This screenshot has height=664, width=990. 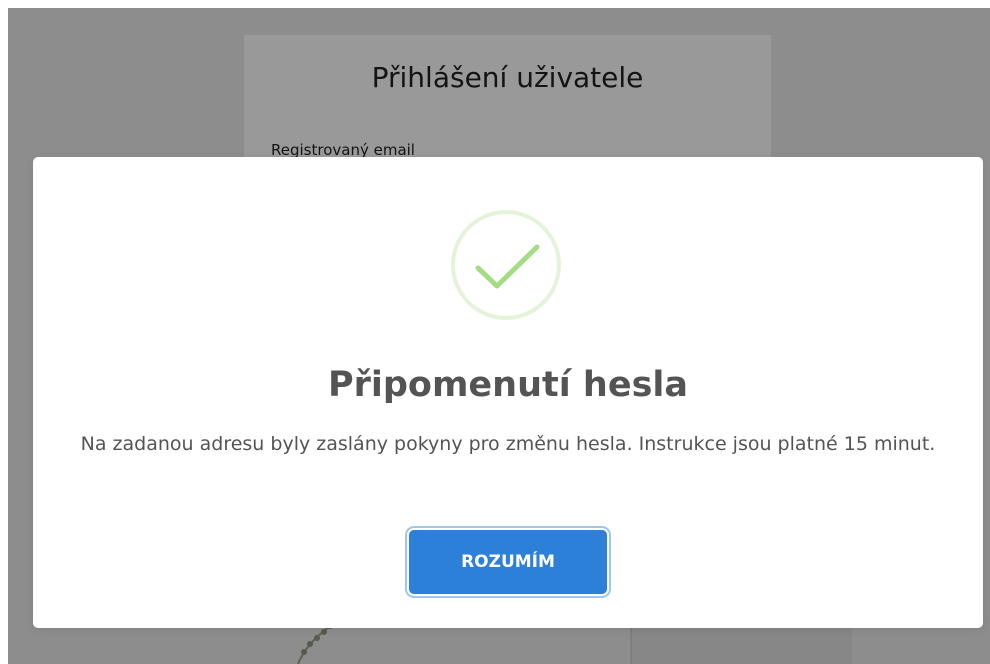 What do you see at coordinates (495, 4) in the screenshot?
I see `top-white-edge` at bounding box center [495, 4].